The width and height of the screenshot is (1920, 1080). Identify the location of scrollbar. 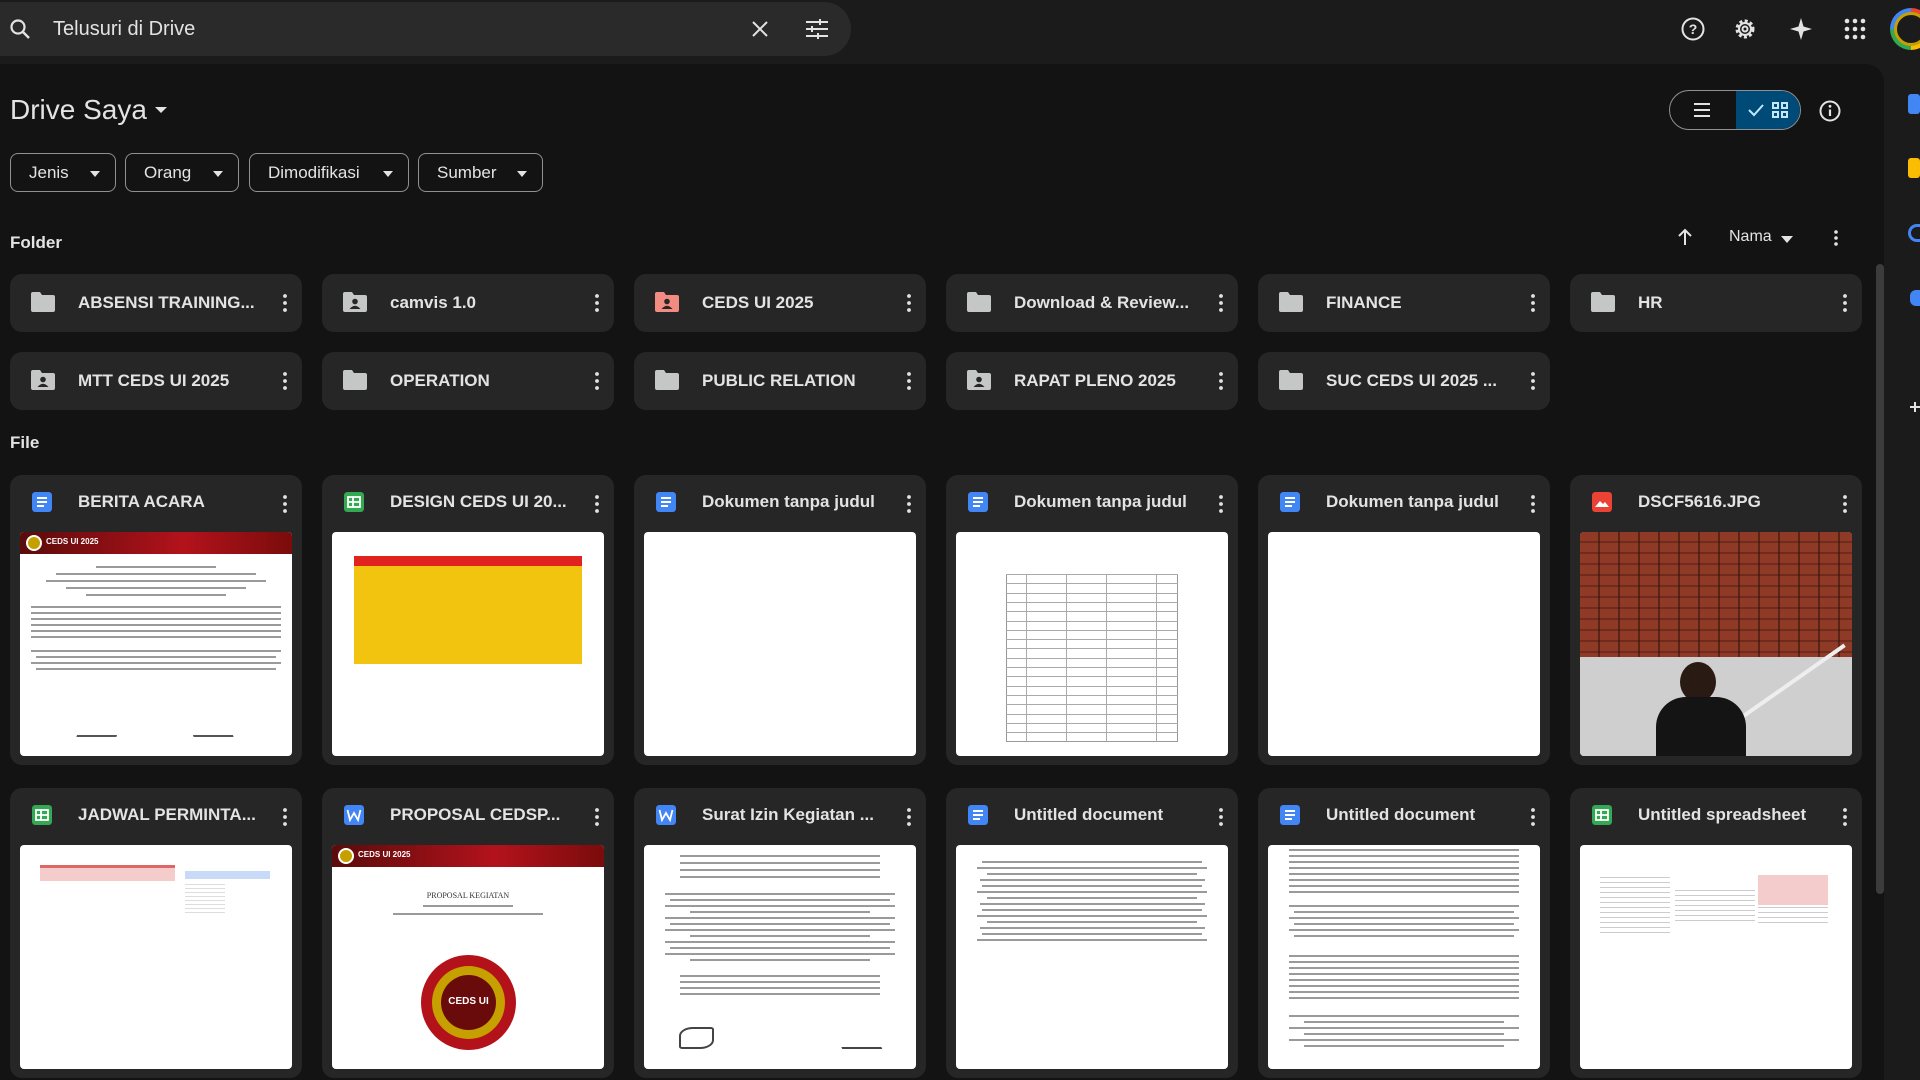
(1880, 579).